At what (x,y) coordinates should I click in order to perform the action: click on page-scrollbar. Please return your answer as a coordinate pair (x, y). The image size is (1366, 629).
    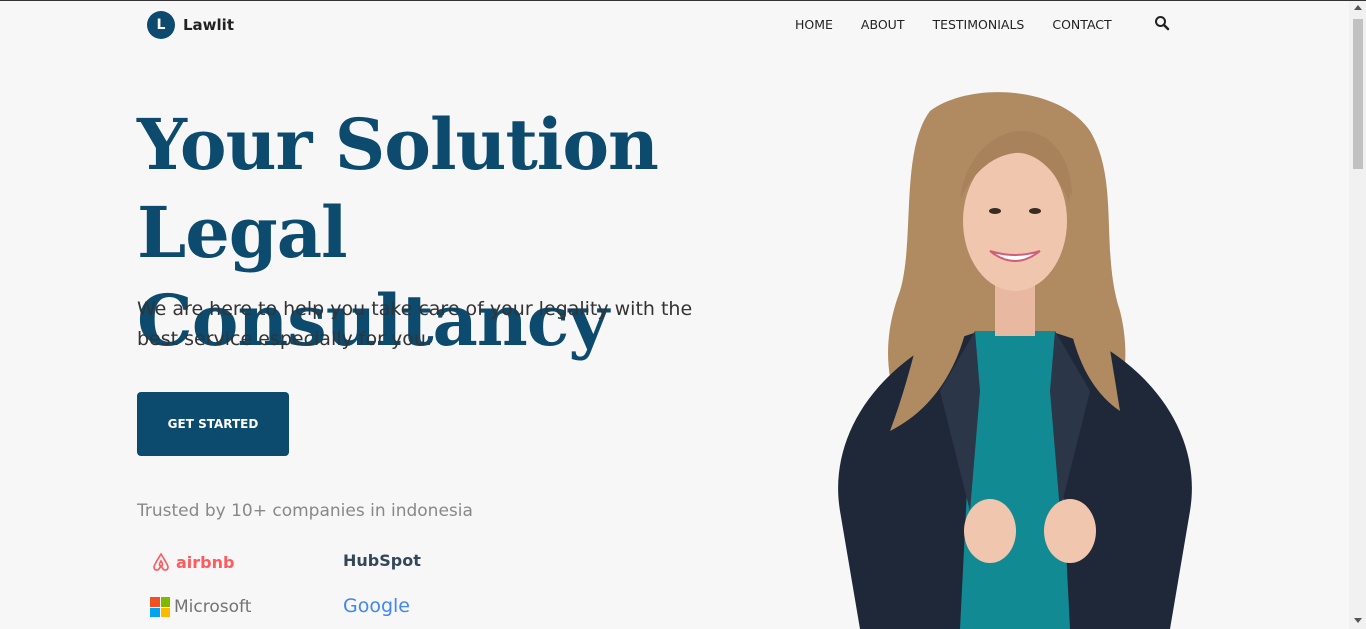
    Looking at the image, I should click on (1357, 315).